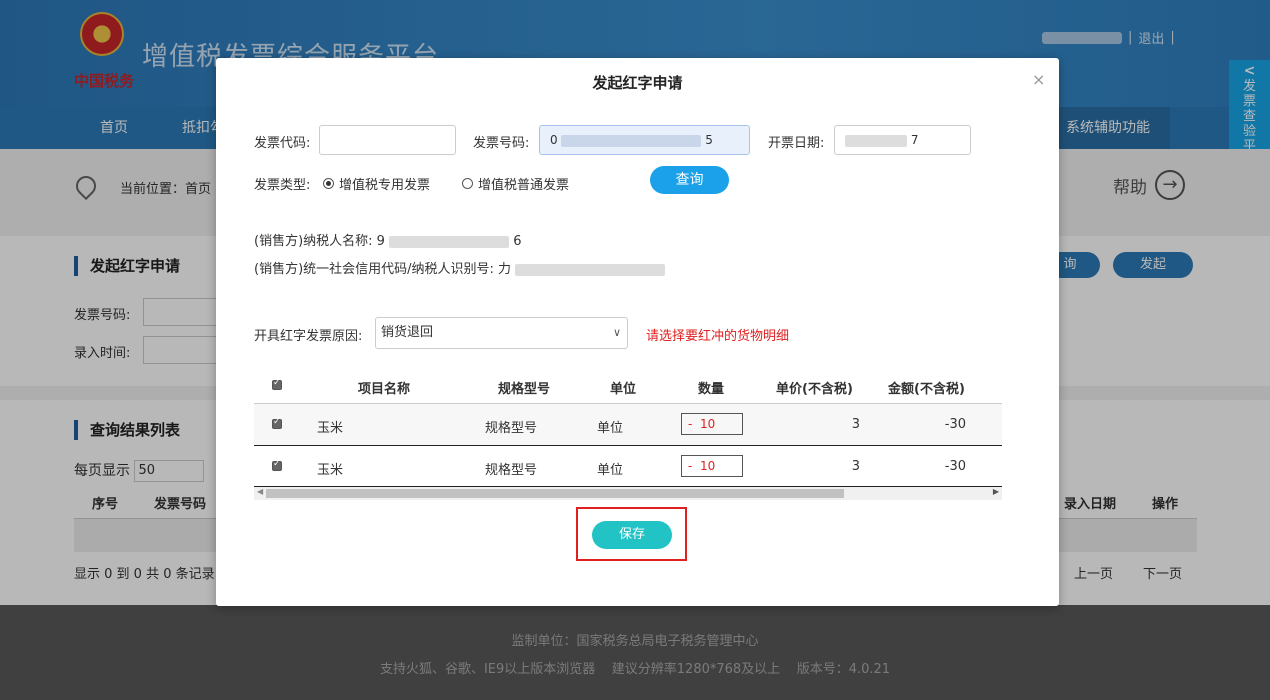  I want to click on col-spec: 规格型号, so click(524, 389).